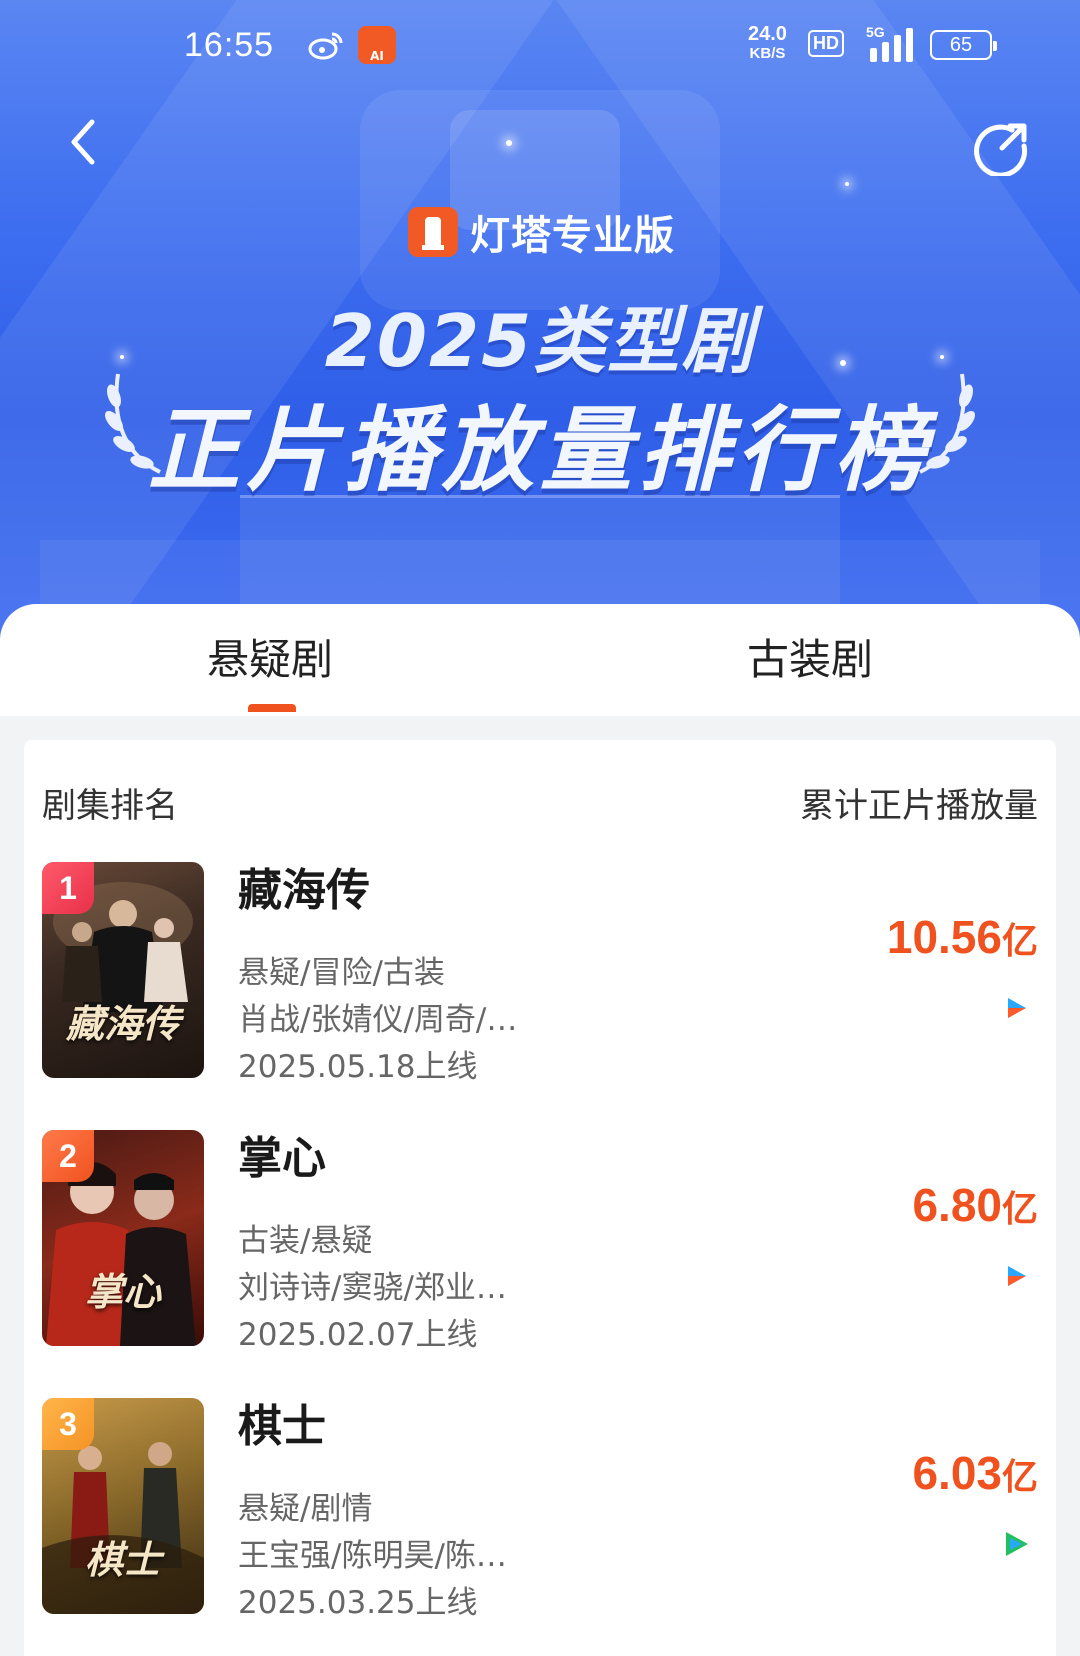 This screenshot has height=1656, width=1080. Describe the element at coordinates (305, 1241) in the screenshot. I see `drama-genre: 古装/悬疑` at that location.